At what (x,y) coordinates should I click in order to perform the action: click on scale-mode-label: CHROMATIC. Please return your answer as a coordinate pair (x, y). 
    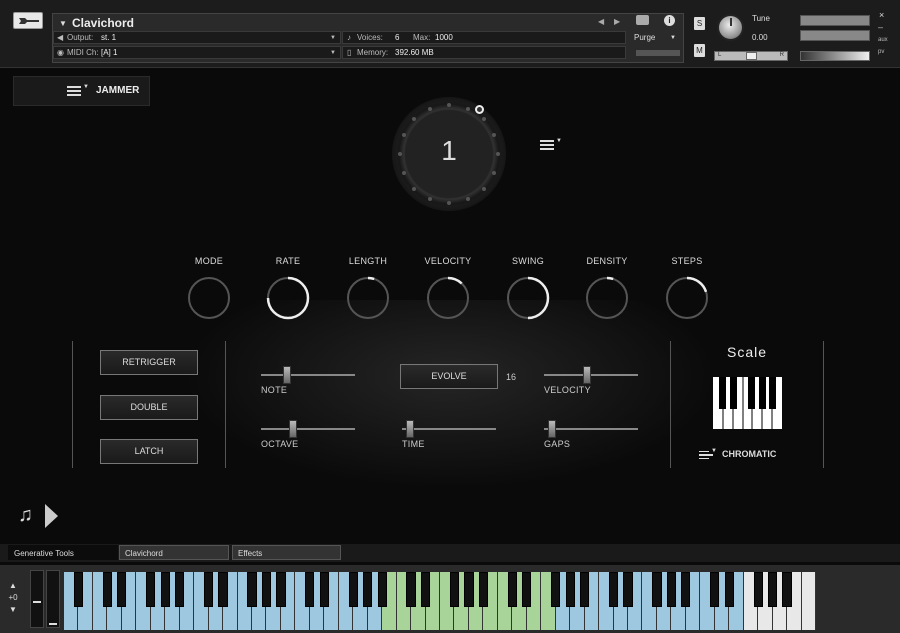
    Looking at the image, I should click on (749, 454).